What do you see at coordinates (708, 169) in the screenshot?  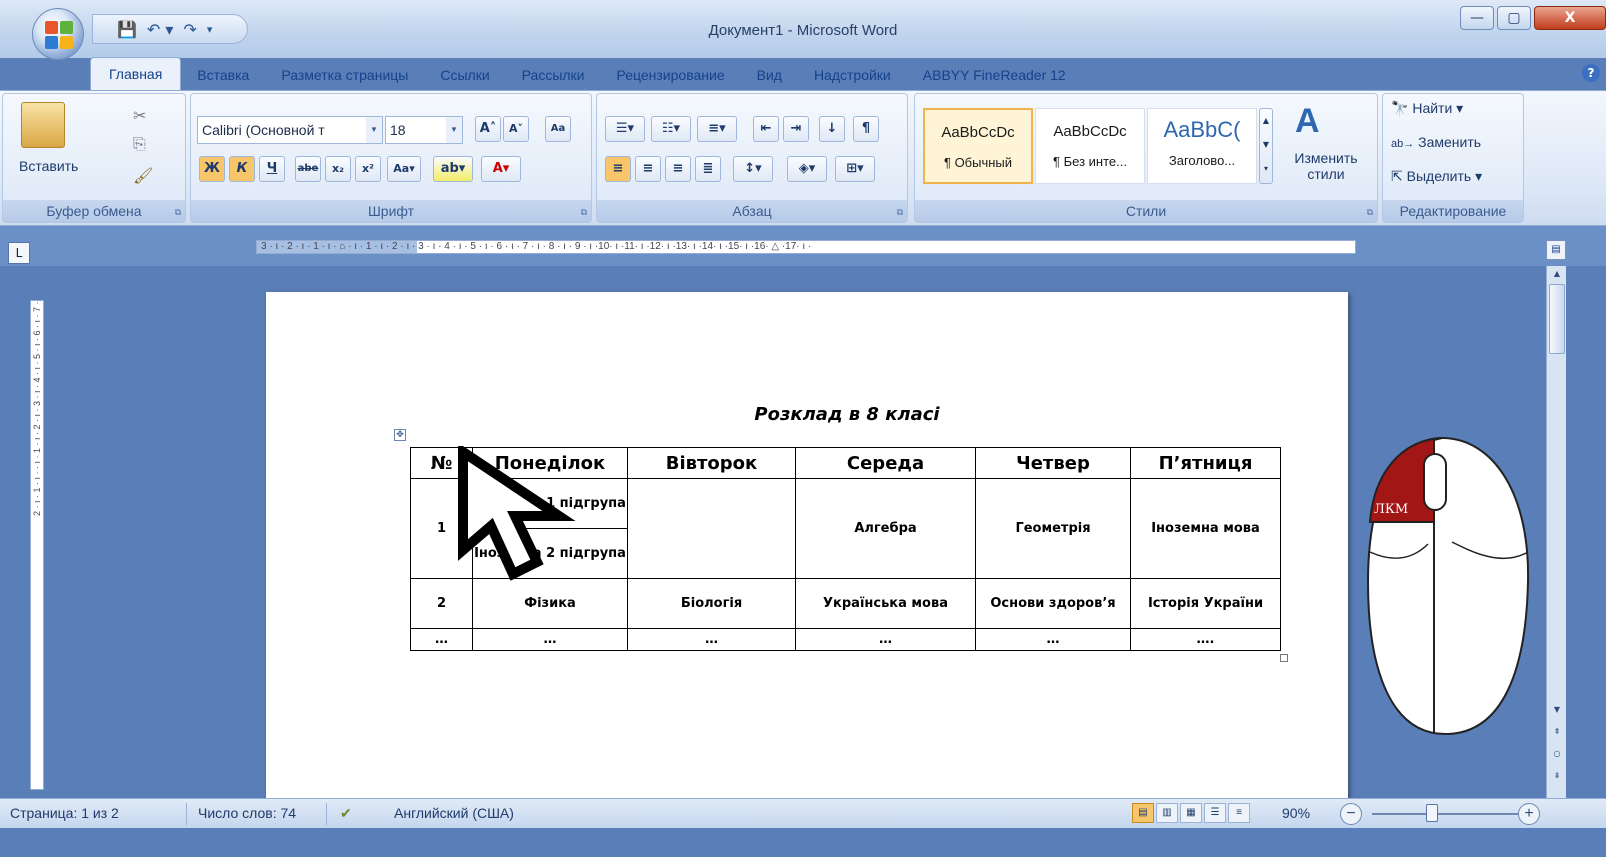 I see `justify-button: ≣` at bounding box center [708, 169].